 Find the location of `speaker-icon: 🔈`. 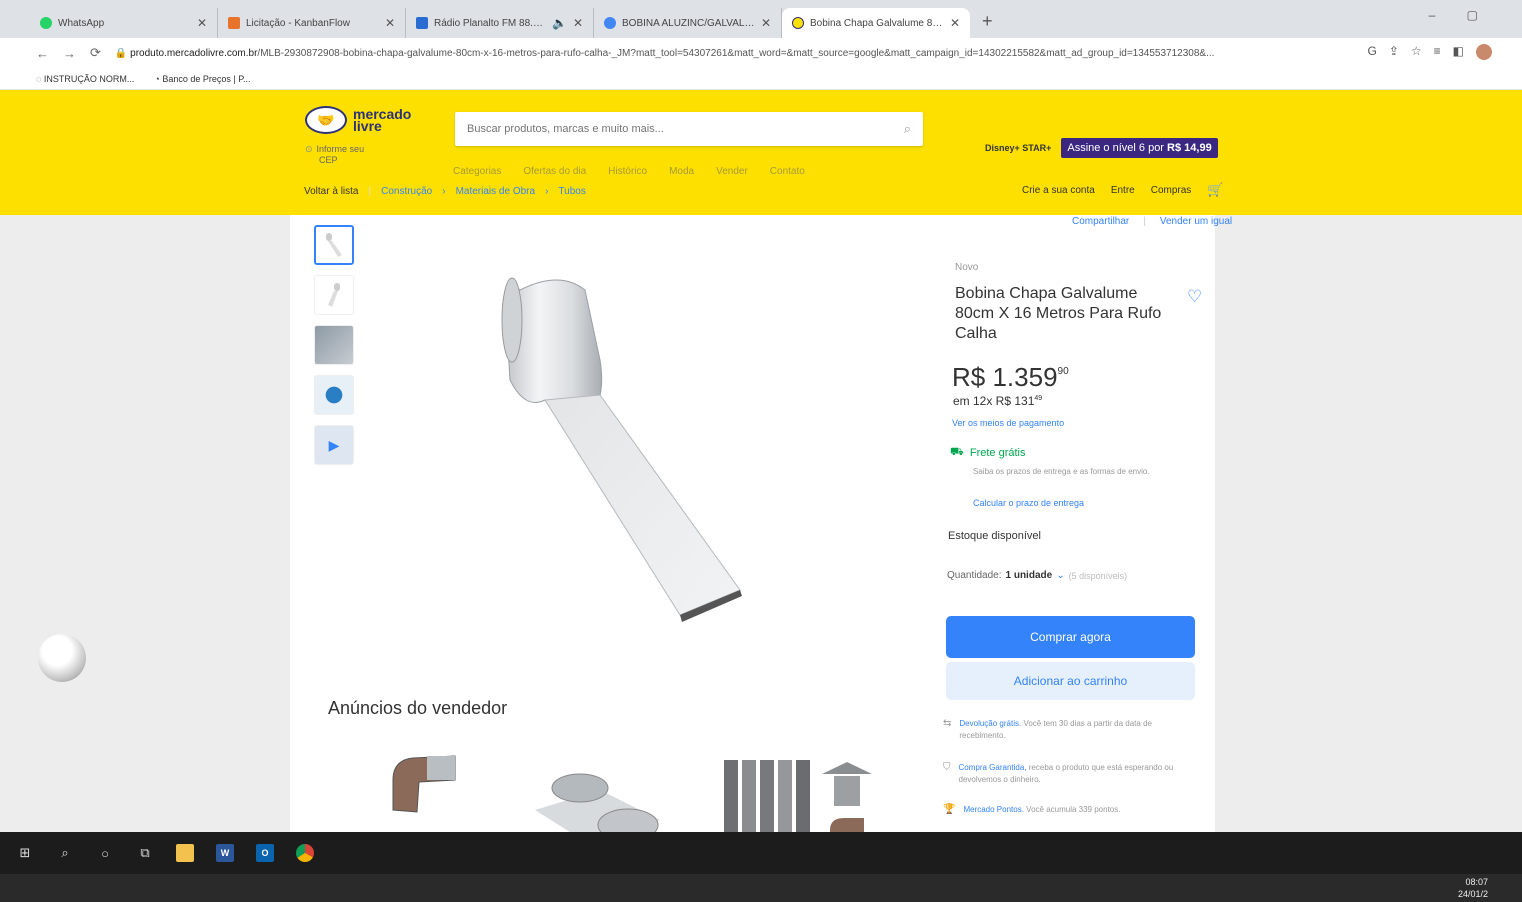

speaker-icon: 🔈 is located at coordinates (559, 23).